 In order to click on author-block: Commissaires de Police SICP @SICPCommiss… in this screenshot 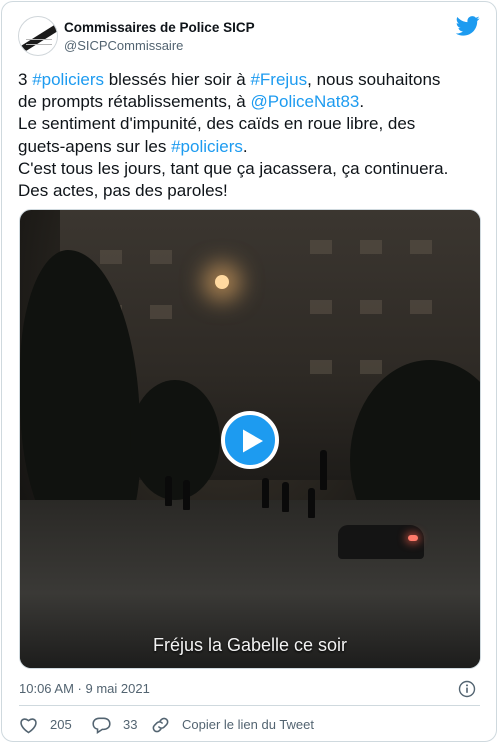, I will do `click(159, 36)`.